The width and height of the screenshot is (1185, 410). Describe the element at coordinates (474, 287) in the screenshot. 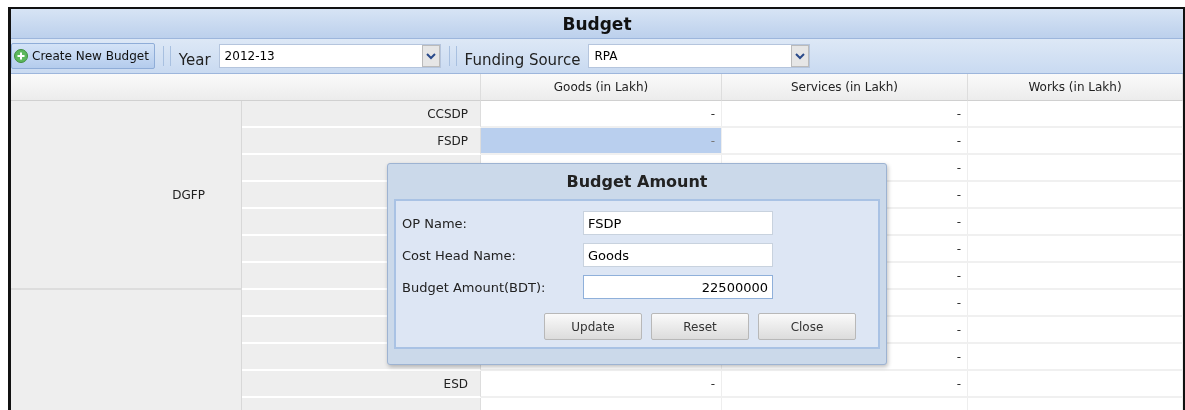

I see `field-label: Budget Amount(BDT):` at that location.